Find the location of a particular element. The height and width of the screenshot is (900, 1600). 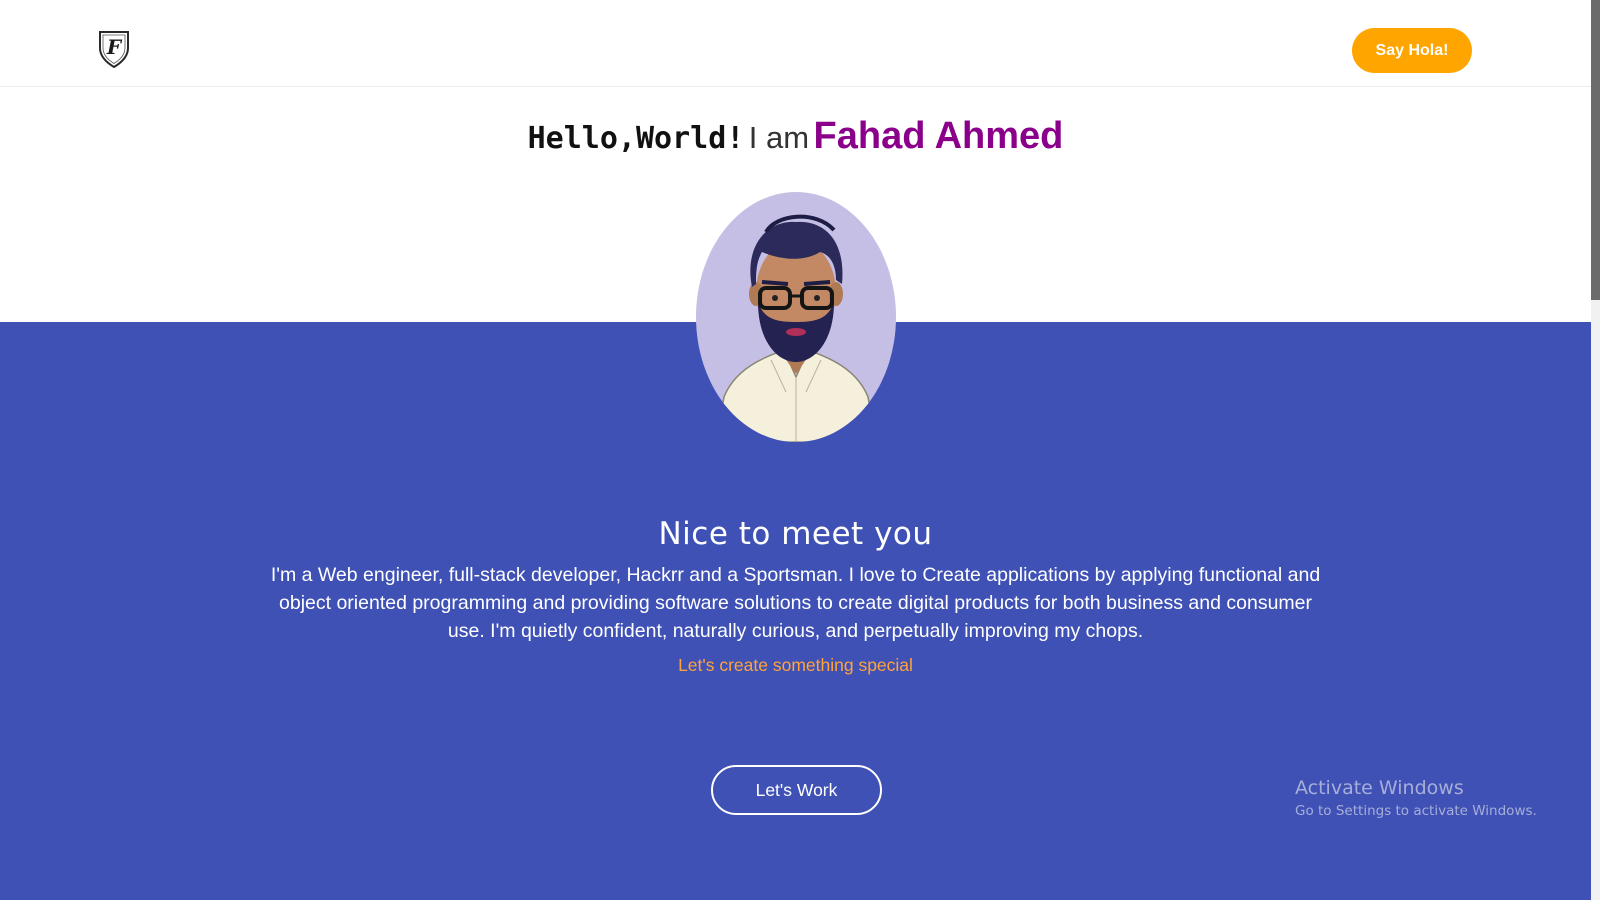

greeting-text: Hello,World! is located at coordinates (636, 138).